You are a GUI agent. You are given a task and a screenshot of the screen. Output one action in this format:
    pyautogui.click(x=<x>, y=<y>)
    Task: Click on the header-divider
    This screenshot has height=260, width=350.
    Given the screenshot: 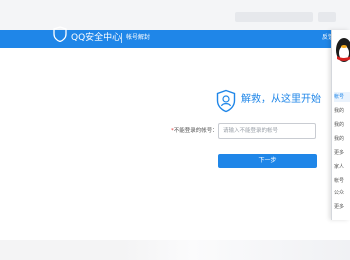 What is the action you would take?
    pyautogui.click(x=121, y=38)
    